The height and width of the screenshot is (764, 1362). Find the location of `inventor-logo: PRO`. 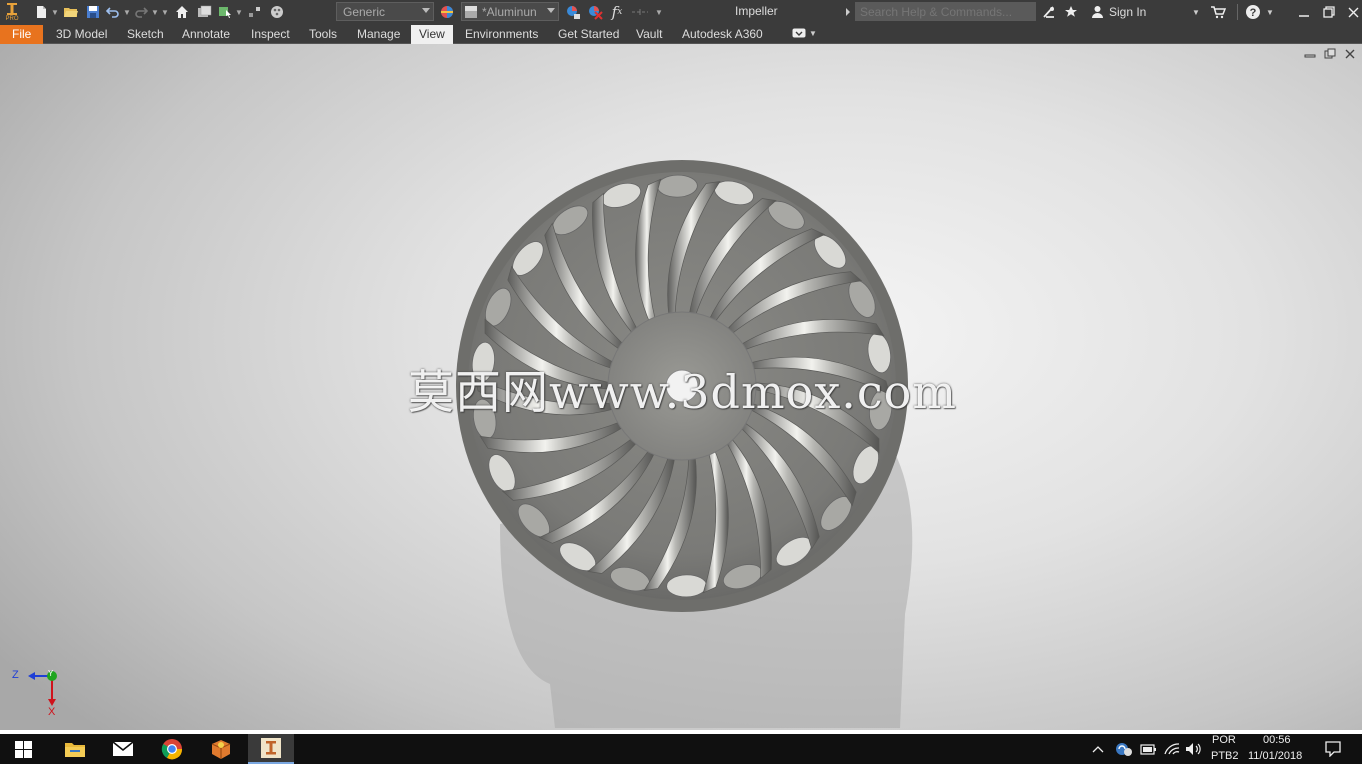

inventor-logo: PRO is located at coordinates (12, 12).